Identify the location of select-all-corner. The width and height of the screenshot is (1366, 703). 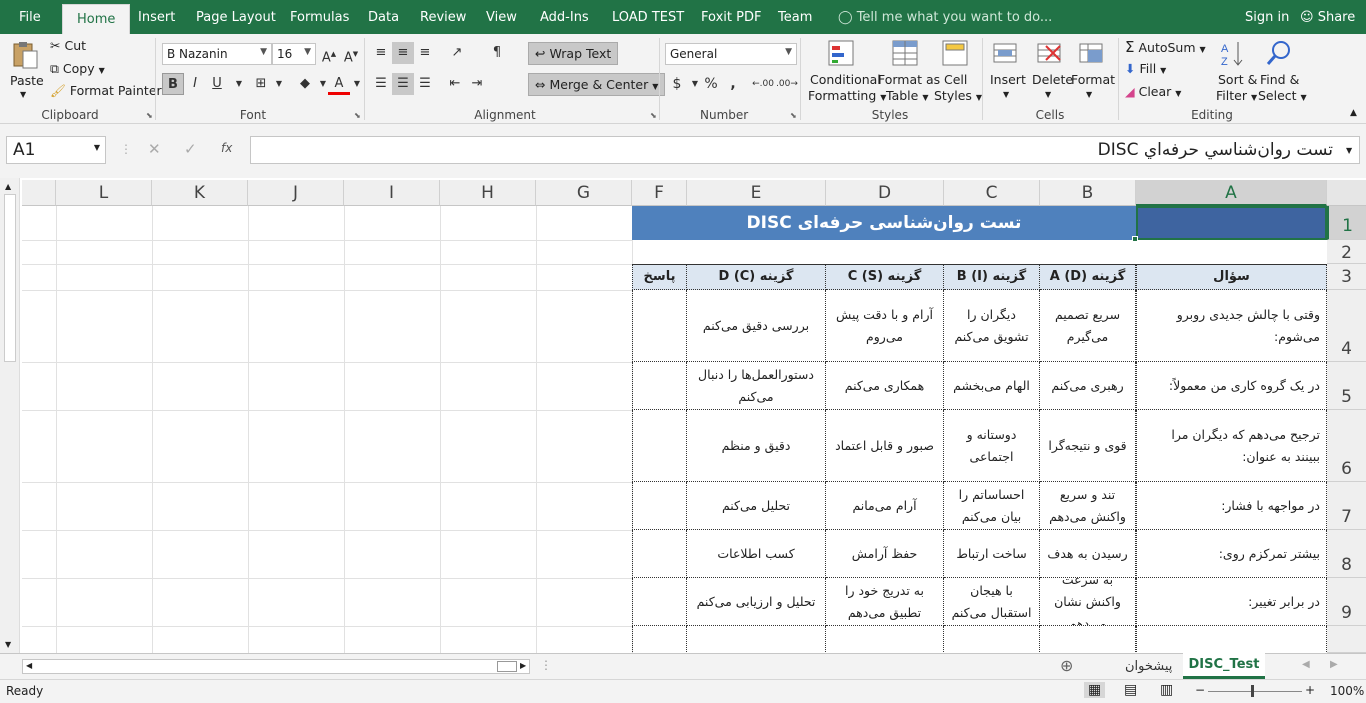
(1346, 193).